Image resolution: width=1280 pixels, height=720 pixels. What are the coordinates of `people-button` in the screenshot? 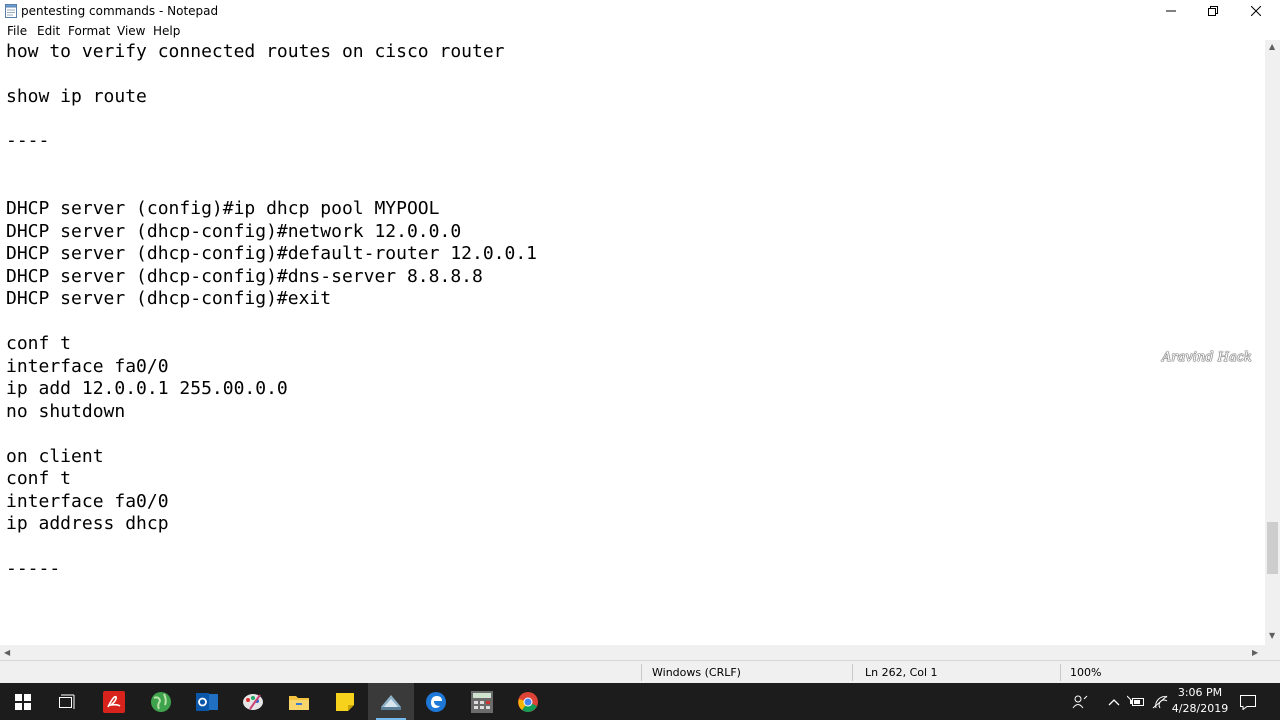 It's located at (1080, 702).